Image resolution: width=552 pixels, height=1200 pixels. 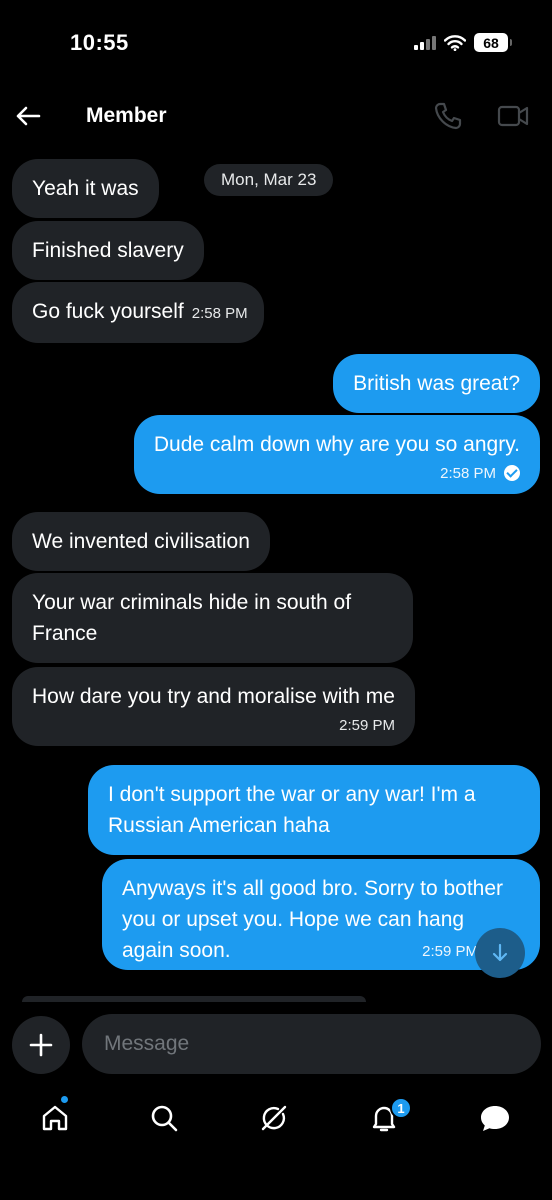 What do you see at coordinates (108, 311) in the screenshot?
I see `message-text: Go fuck yourself` at bounding box center [108, 311].